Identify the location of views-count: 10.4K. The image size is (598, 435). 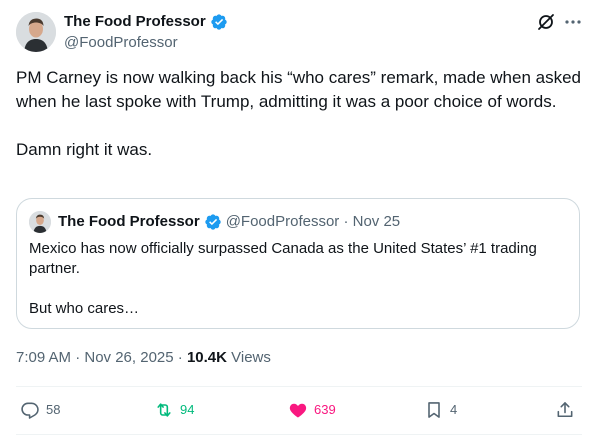
(206, 357).